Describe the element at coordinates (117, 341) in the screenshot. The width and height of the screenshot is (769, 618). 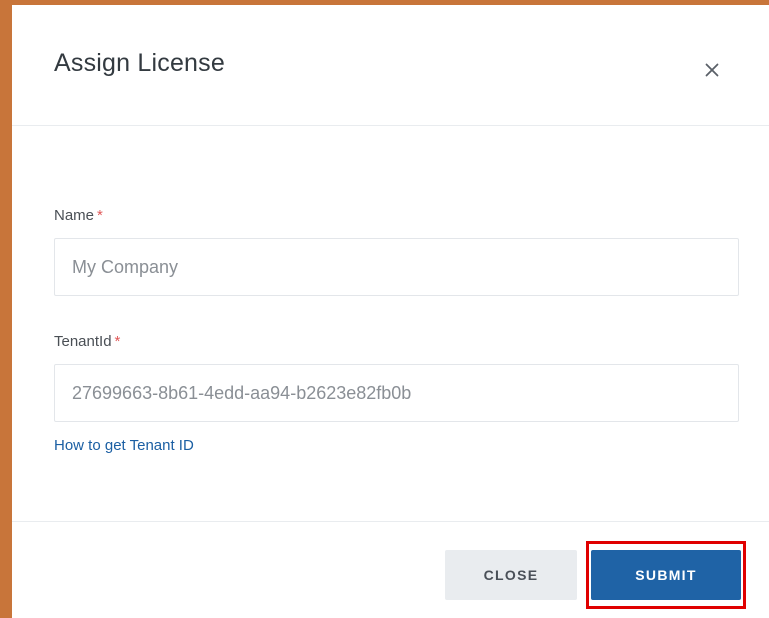
I see `tenant-id-required-marker: *` at that location.